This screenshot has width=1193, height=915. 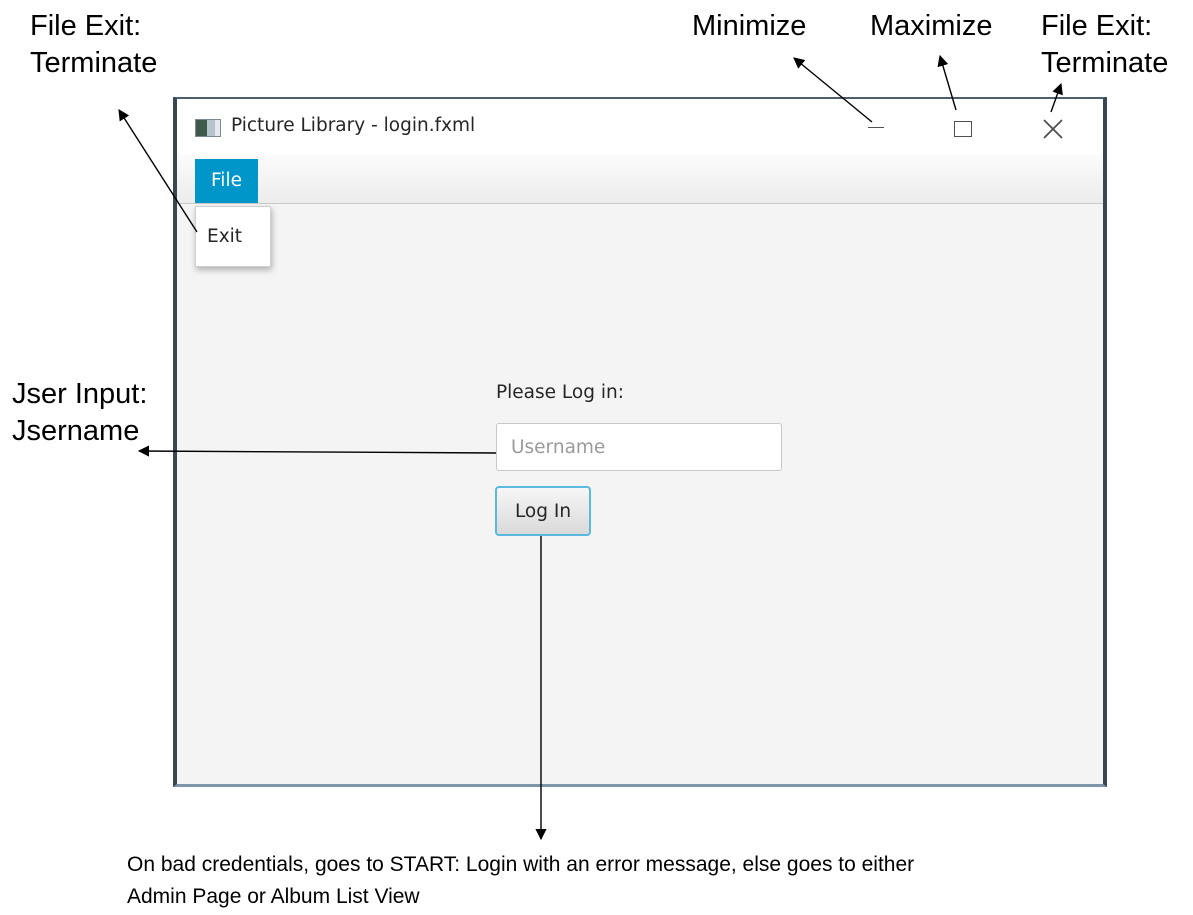 I want to click on file-menu-dropdown: Exit, so click(x=233, y=236).